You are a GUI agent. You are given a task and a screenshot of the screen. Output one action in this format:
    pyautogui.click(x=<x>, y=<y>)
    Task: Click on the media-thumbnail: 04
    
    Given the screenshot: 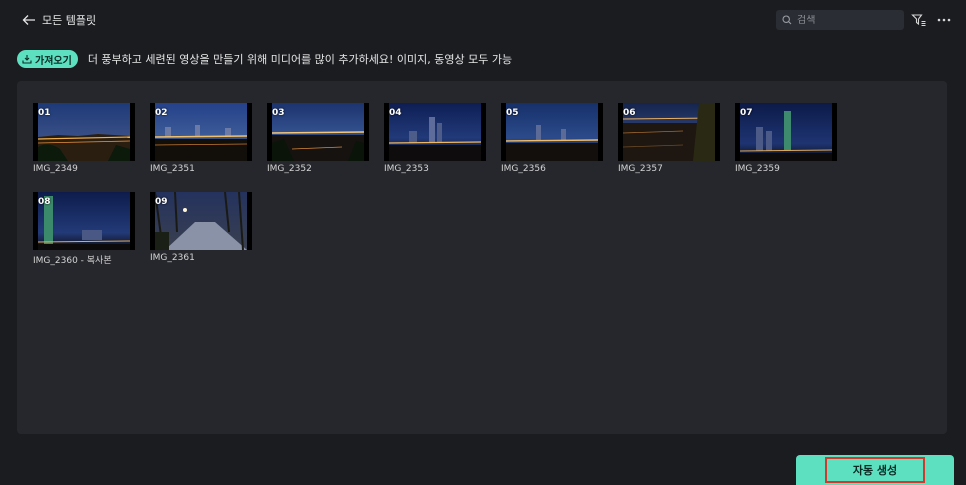 What is the action you would take?
    pyautogui.click(x=435, y=132)
    